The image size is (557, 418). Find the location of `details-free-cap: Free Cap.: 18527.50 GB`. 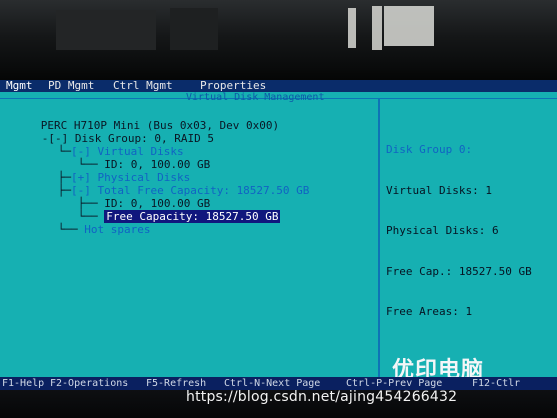

details-free-cap: Free Cap.: 18527.50 GB is located at coordinates (459, 271).